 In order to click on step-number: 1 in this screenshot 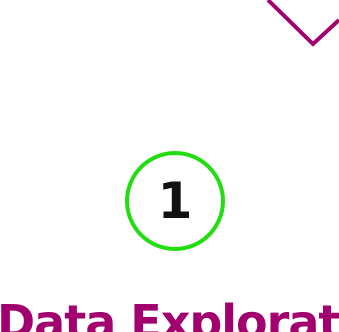, I will do `click(175, 201)`.